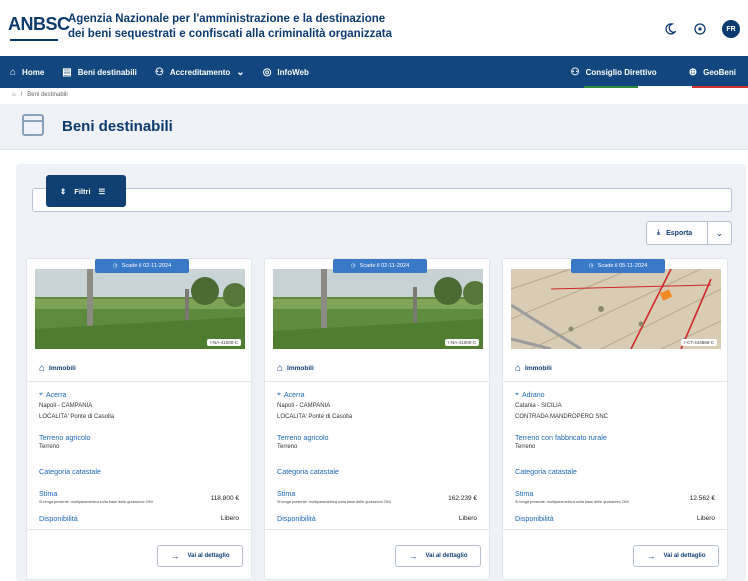 Image resolution: width=748 pixels, height=581 pixels. What do you see at coordinates (117, 126) in the screenshot?
I see `page-title: Beni destinabili` at bounding box center [117, 126].